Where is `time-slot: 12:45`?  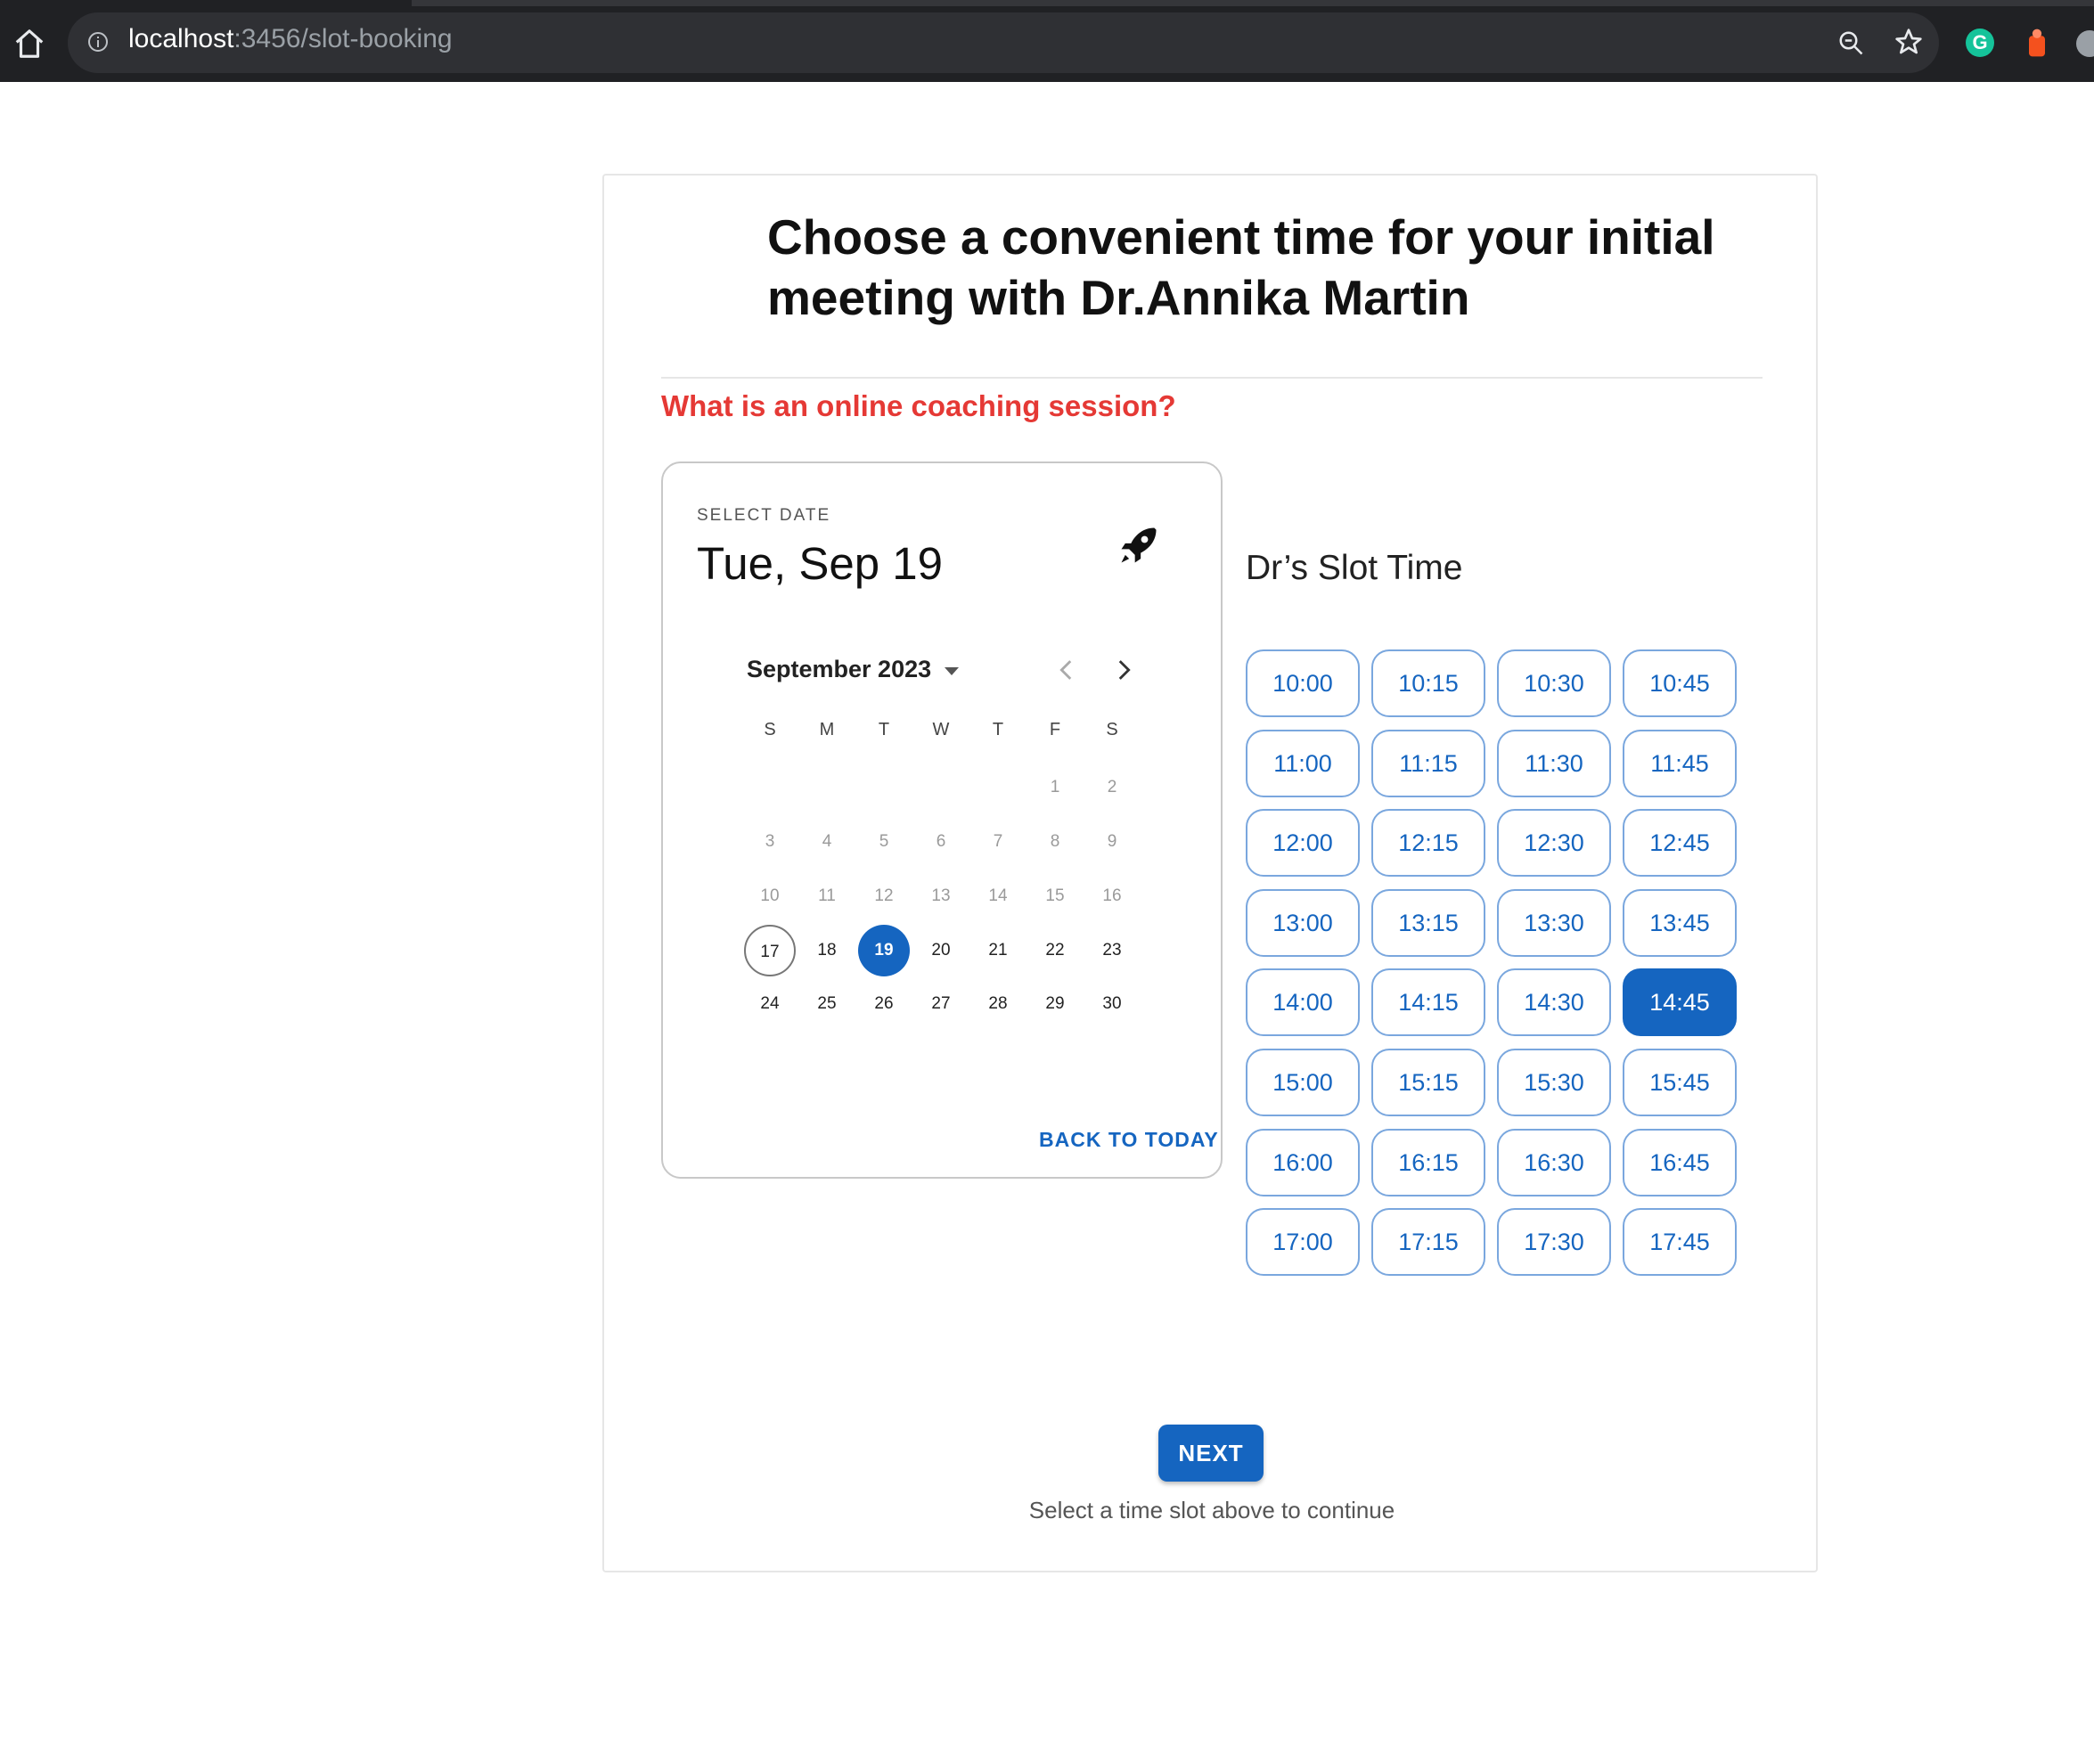 time-slot: 12:45 is located at coordinates (1680, 843).